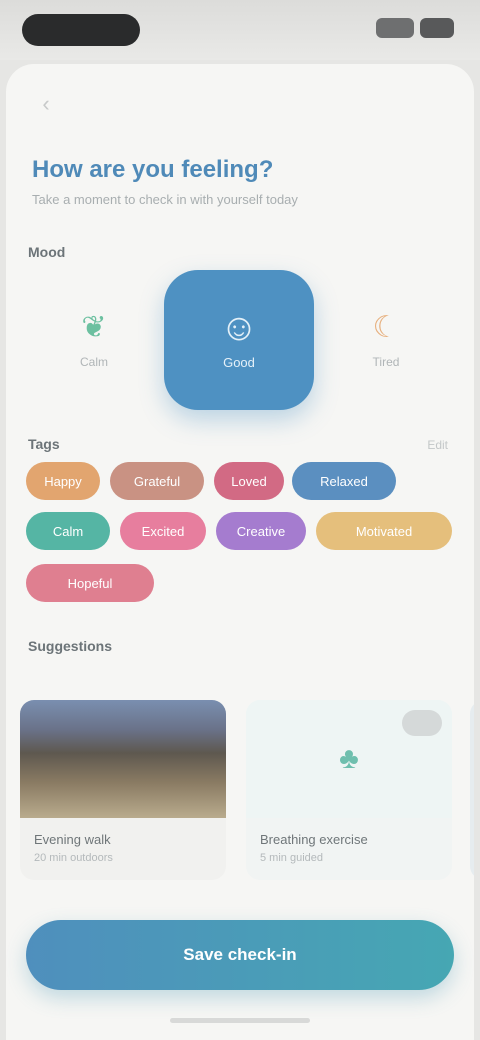  Describe the element at coordinates (415, 28) in the screenshot. I see `status-icons` at that location.